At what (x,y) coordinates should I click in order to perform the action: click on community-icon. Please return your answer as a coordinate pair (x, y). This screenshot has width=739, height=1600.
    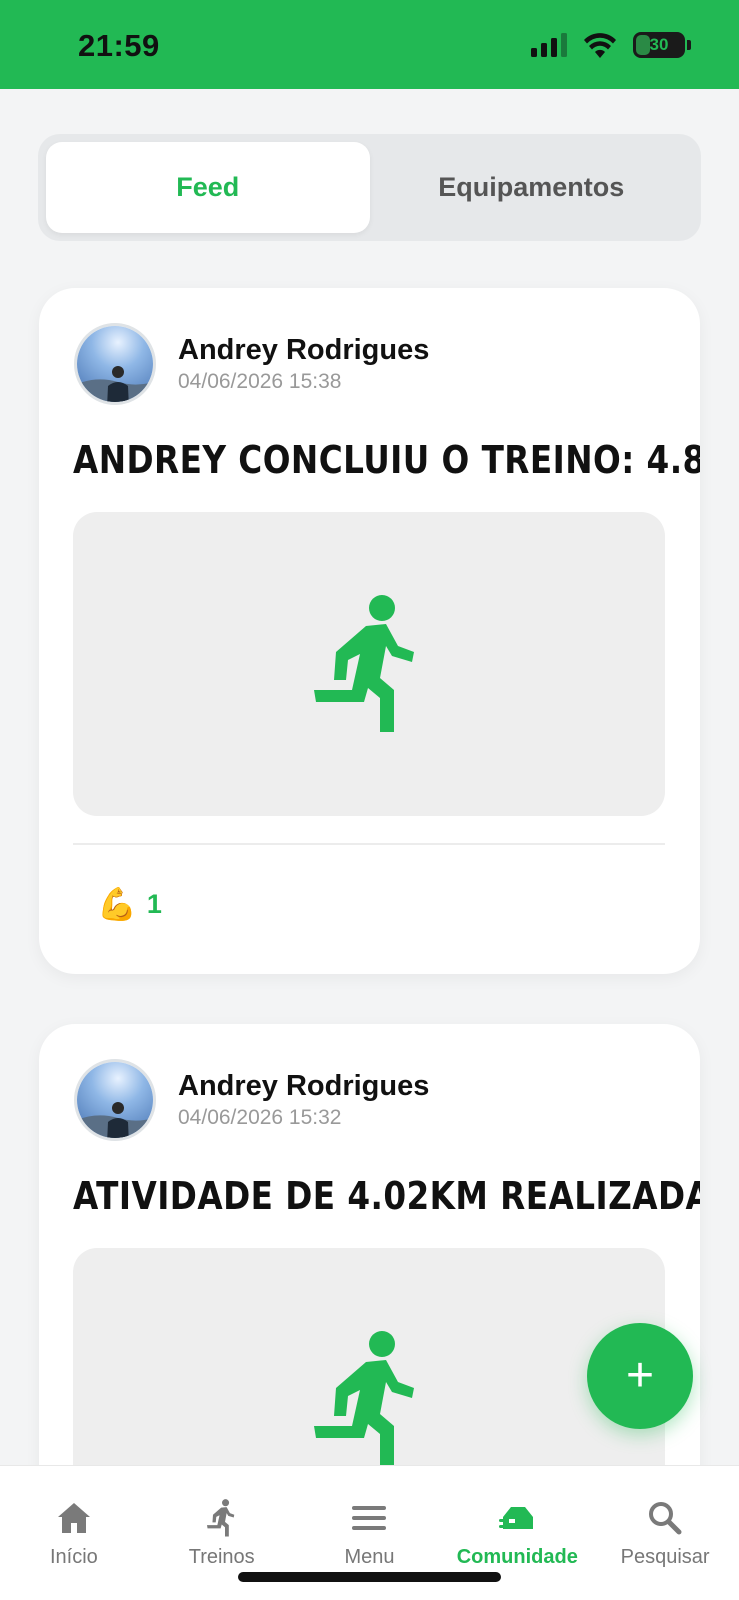
    Looking at the image, I should click on (516, 1518).